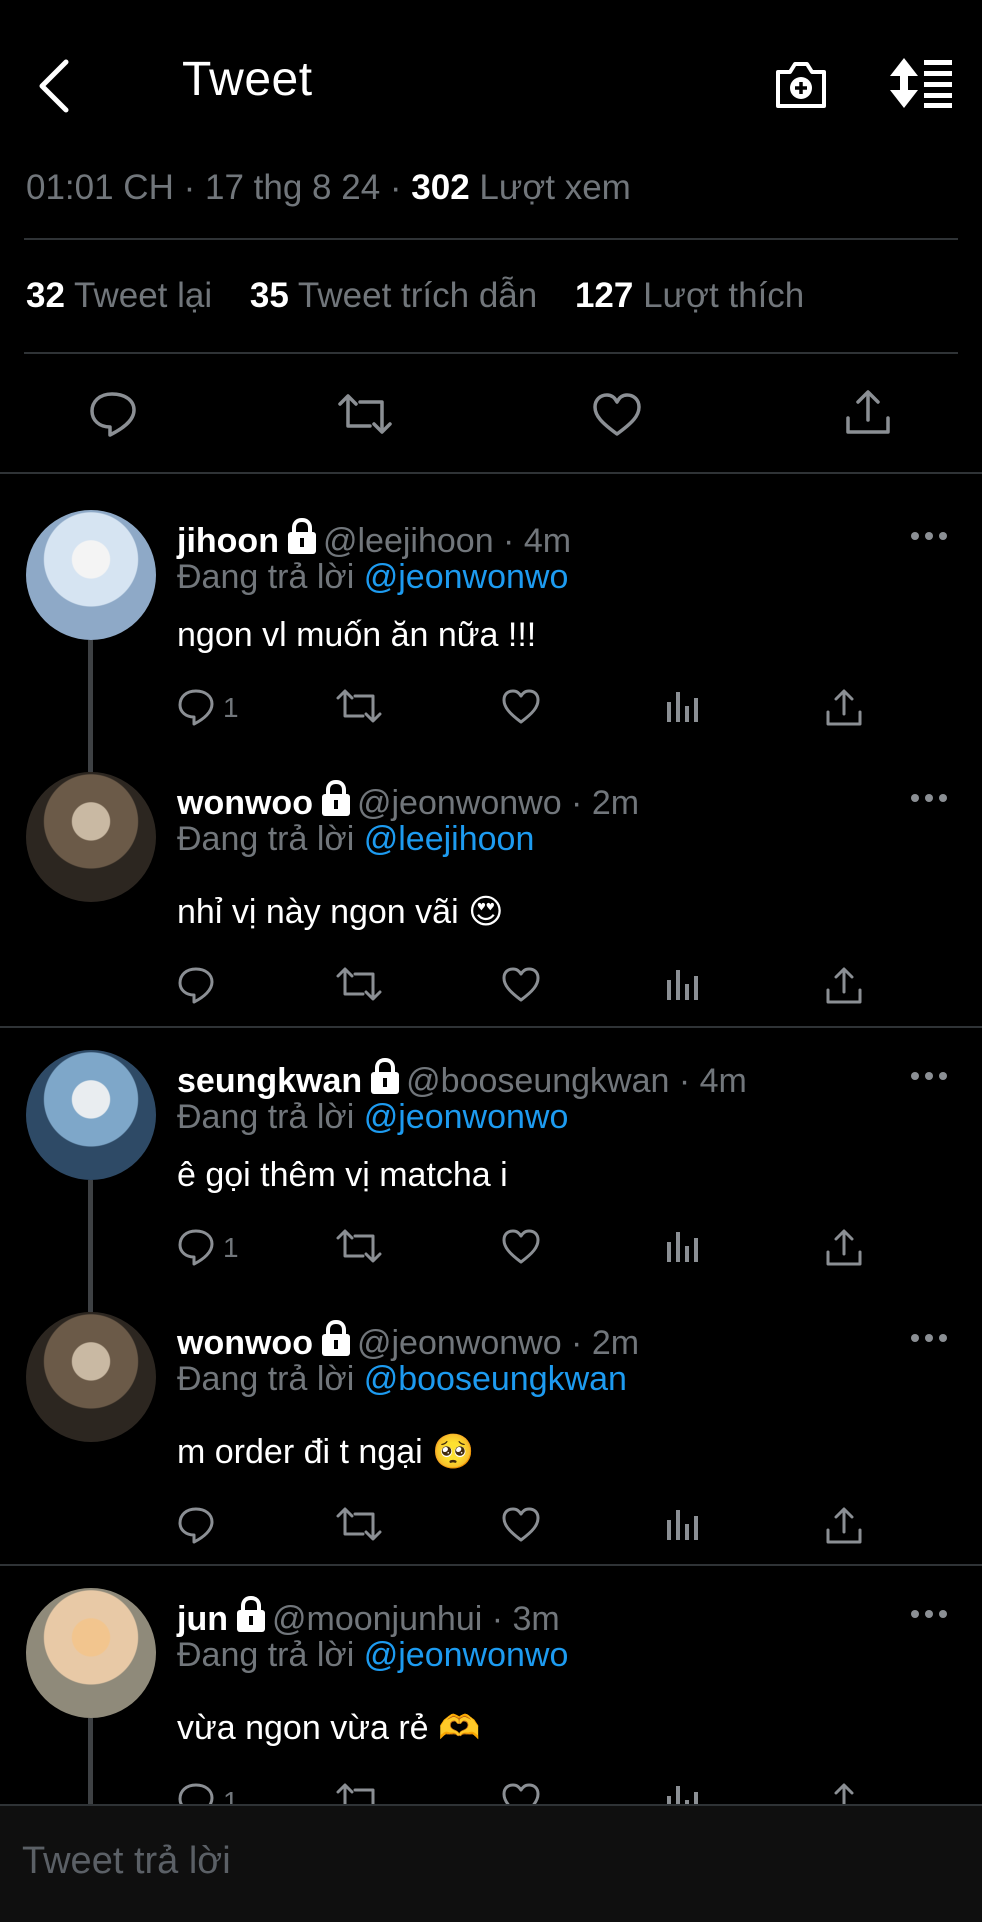  What do you see at coordinates (266, 1379) in the screenshot?
I see `replying-label: Đang trả lời` at bounding box center [266, 1379].